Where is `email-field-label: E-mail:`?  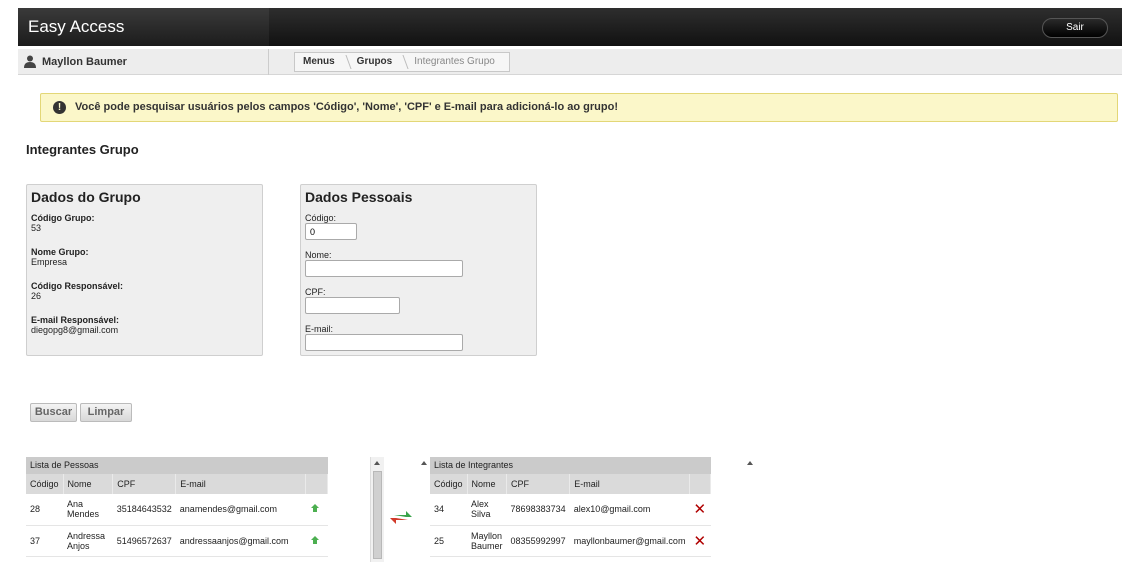
email-field-label: E-mail: is located at coordinates (319, 329).